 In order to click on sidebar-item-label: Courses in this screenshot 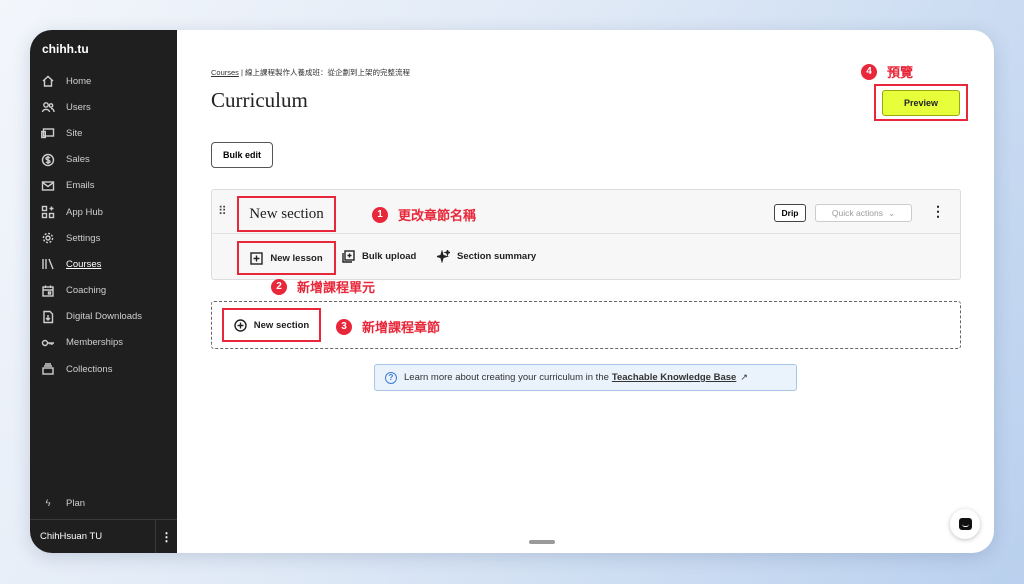, I will do `click(84, 264)`.